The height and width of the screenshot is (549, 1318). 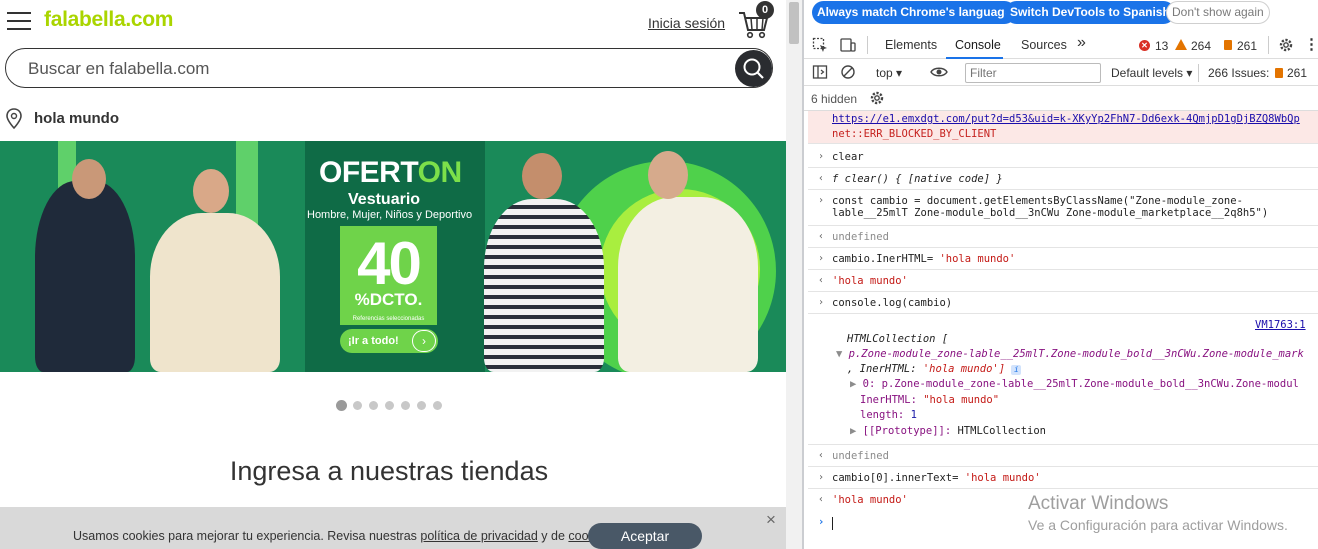 I want to click on cart-count-badge: 0, so click(x=765, y=10).